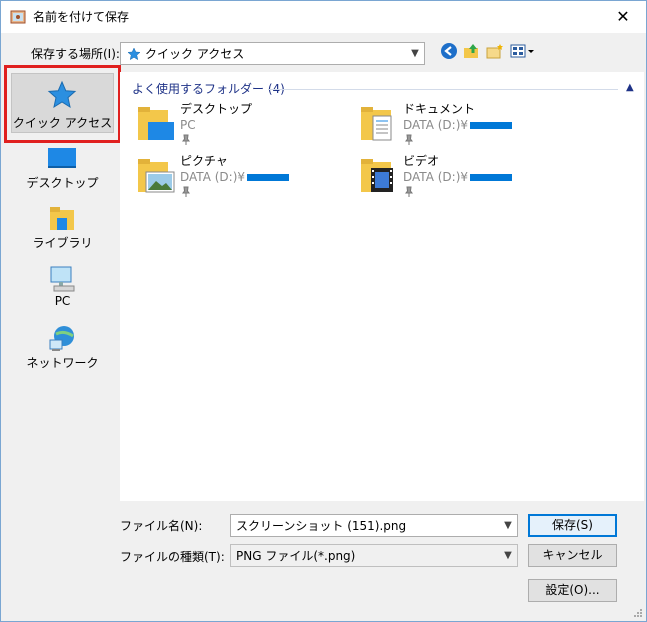 The height and width of the screenshot is (622, 647). What do you see at coordinates (323, 17) in the screenshot?
I see `title-bar: 名前を付けて保存 ✕` at bounding box center [323, 17].